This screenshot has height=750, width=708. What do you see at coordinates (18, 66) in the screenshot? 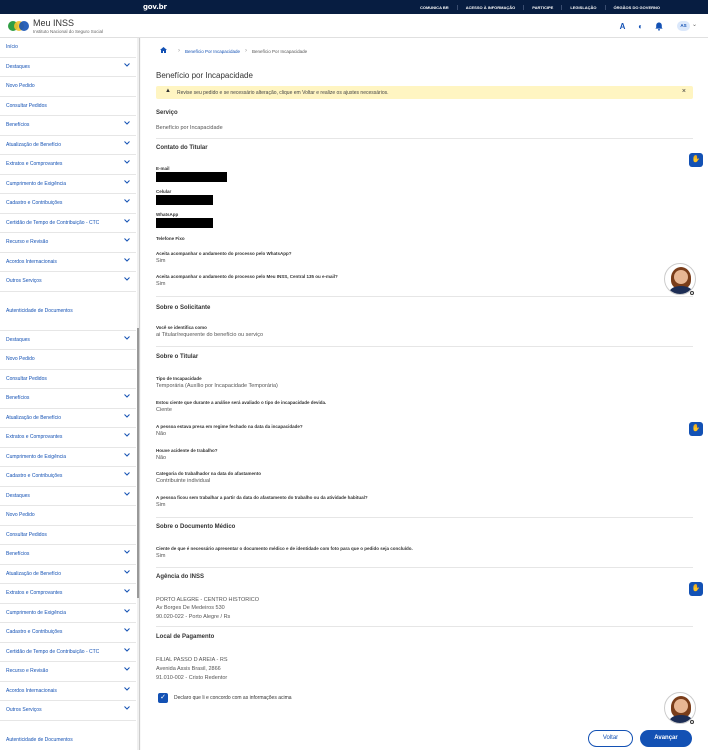
I see `sidebar-item-label: Destaques` at bounding box center [18, 66].